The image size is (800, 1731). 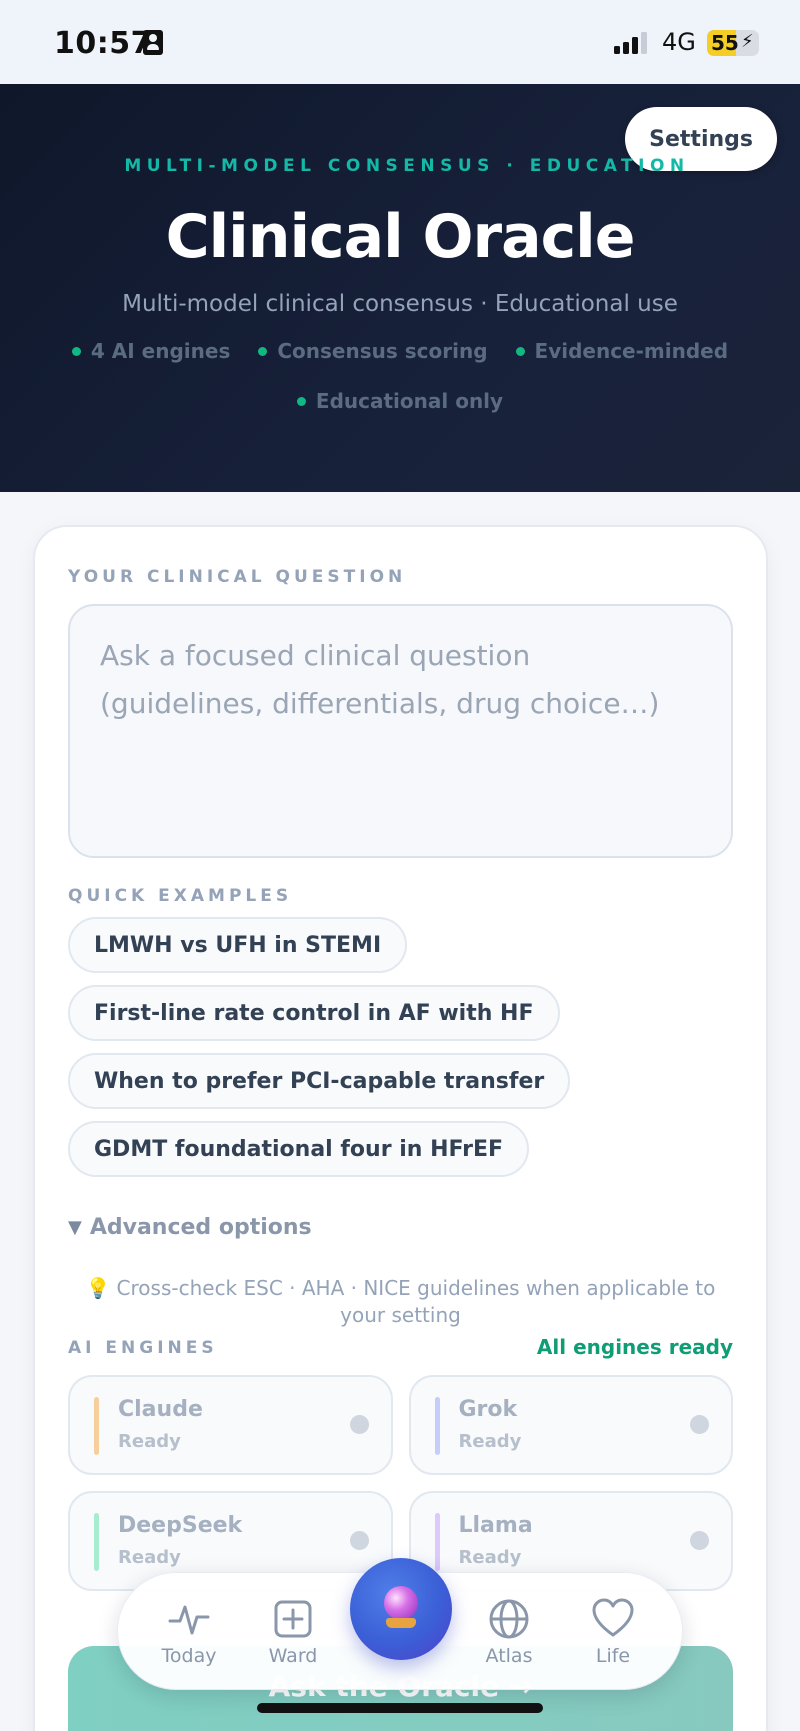 I want to click on battery-icon: 55 ⚡, so click(x=733, y=43).